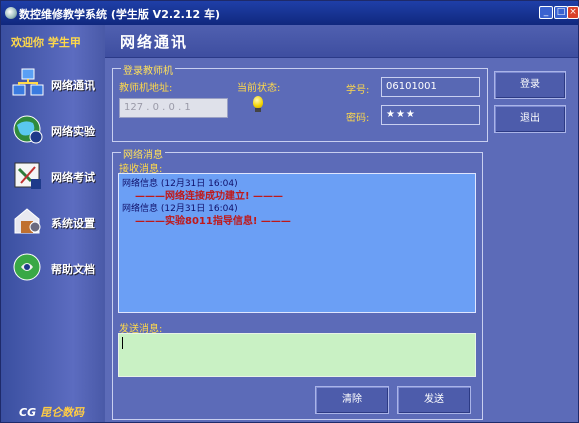 Image resolution: width=579 pixels, height=423 pixels. What do you see at coordinates (73, 131) in the screenshot?
I see `sidebar-item-label: 网络实验` at bounding box center [73, 131].